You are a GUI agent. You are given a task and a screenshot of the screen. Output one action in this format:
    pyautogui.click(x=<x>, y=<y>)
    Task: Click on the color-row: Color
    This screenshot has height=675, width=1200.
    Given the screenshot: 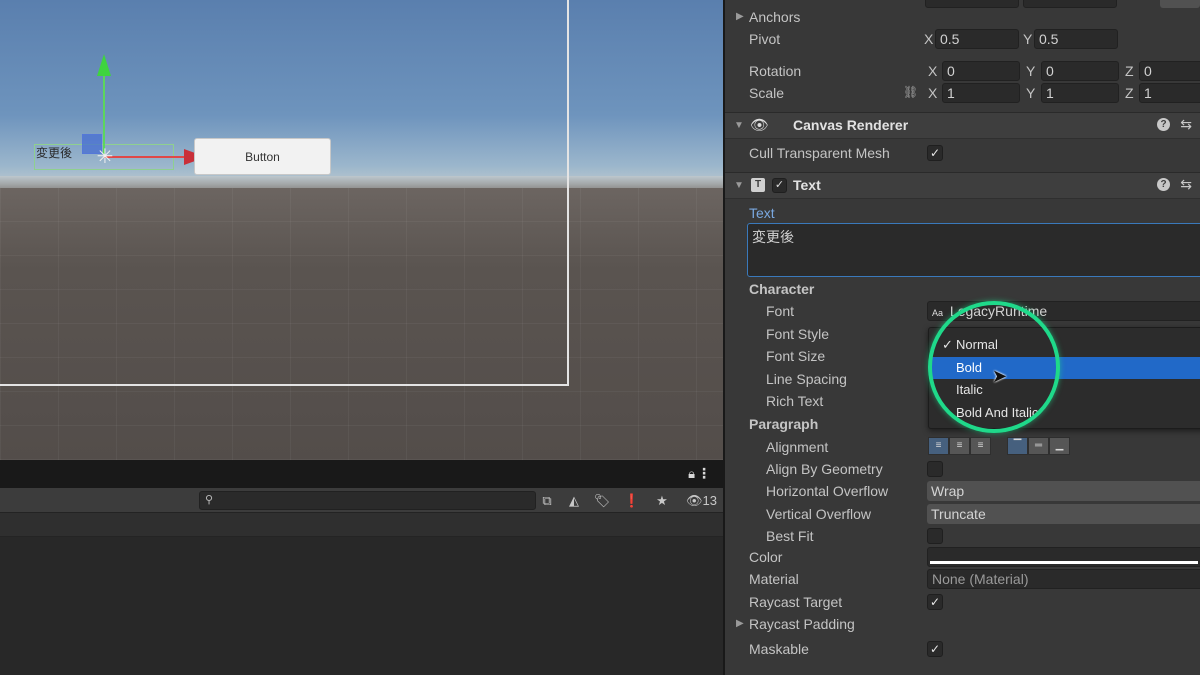 What is the action you would take?
    pyautogui.click(x=962, y=558)
    